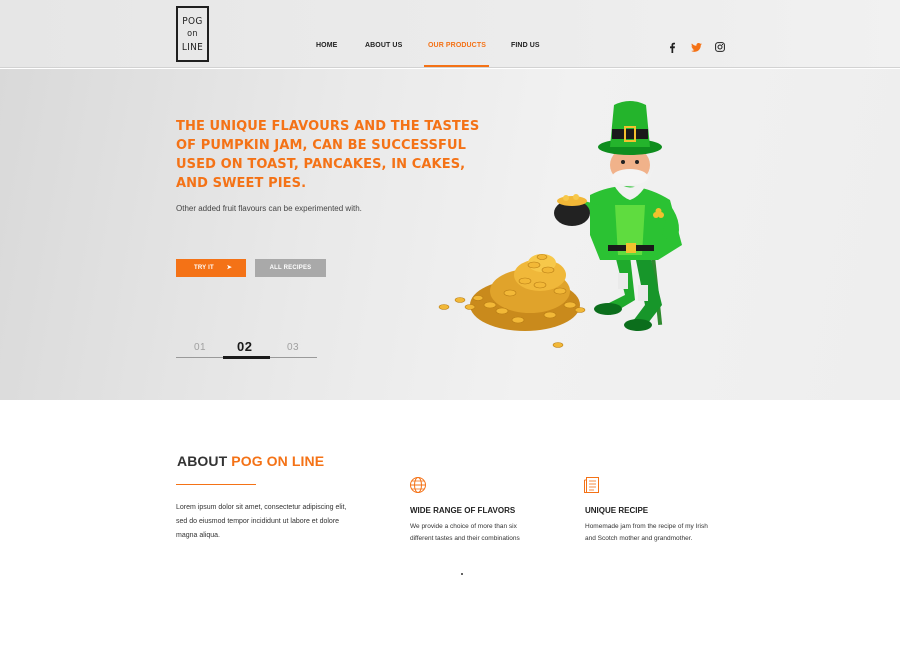  Describe the element at coordinates (293, 347) in the screenshot. I see `slide-03: 03` at that location.